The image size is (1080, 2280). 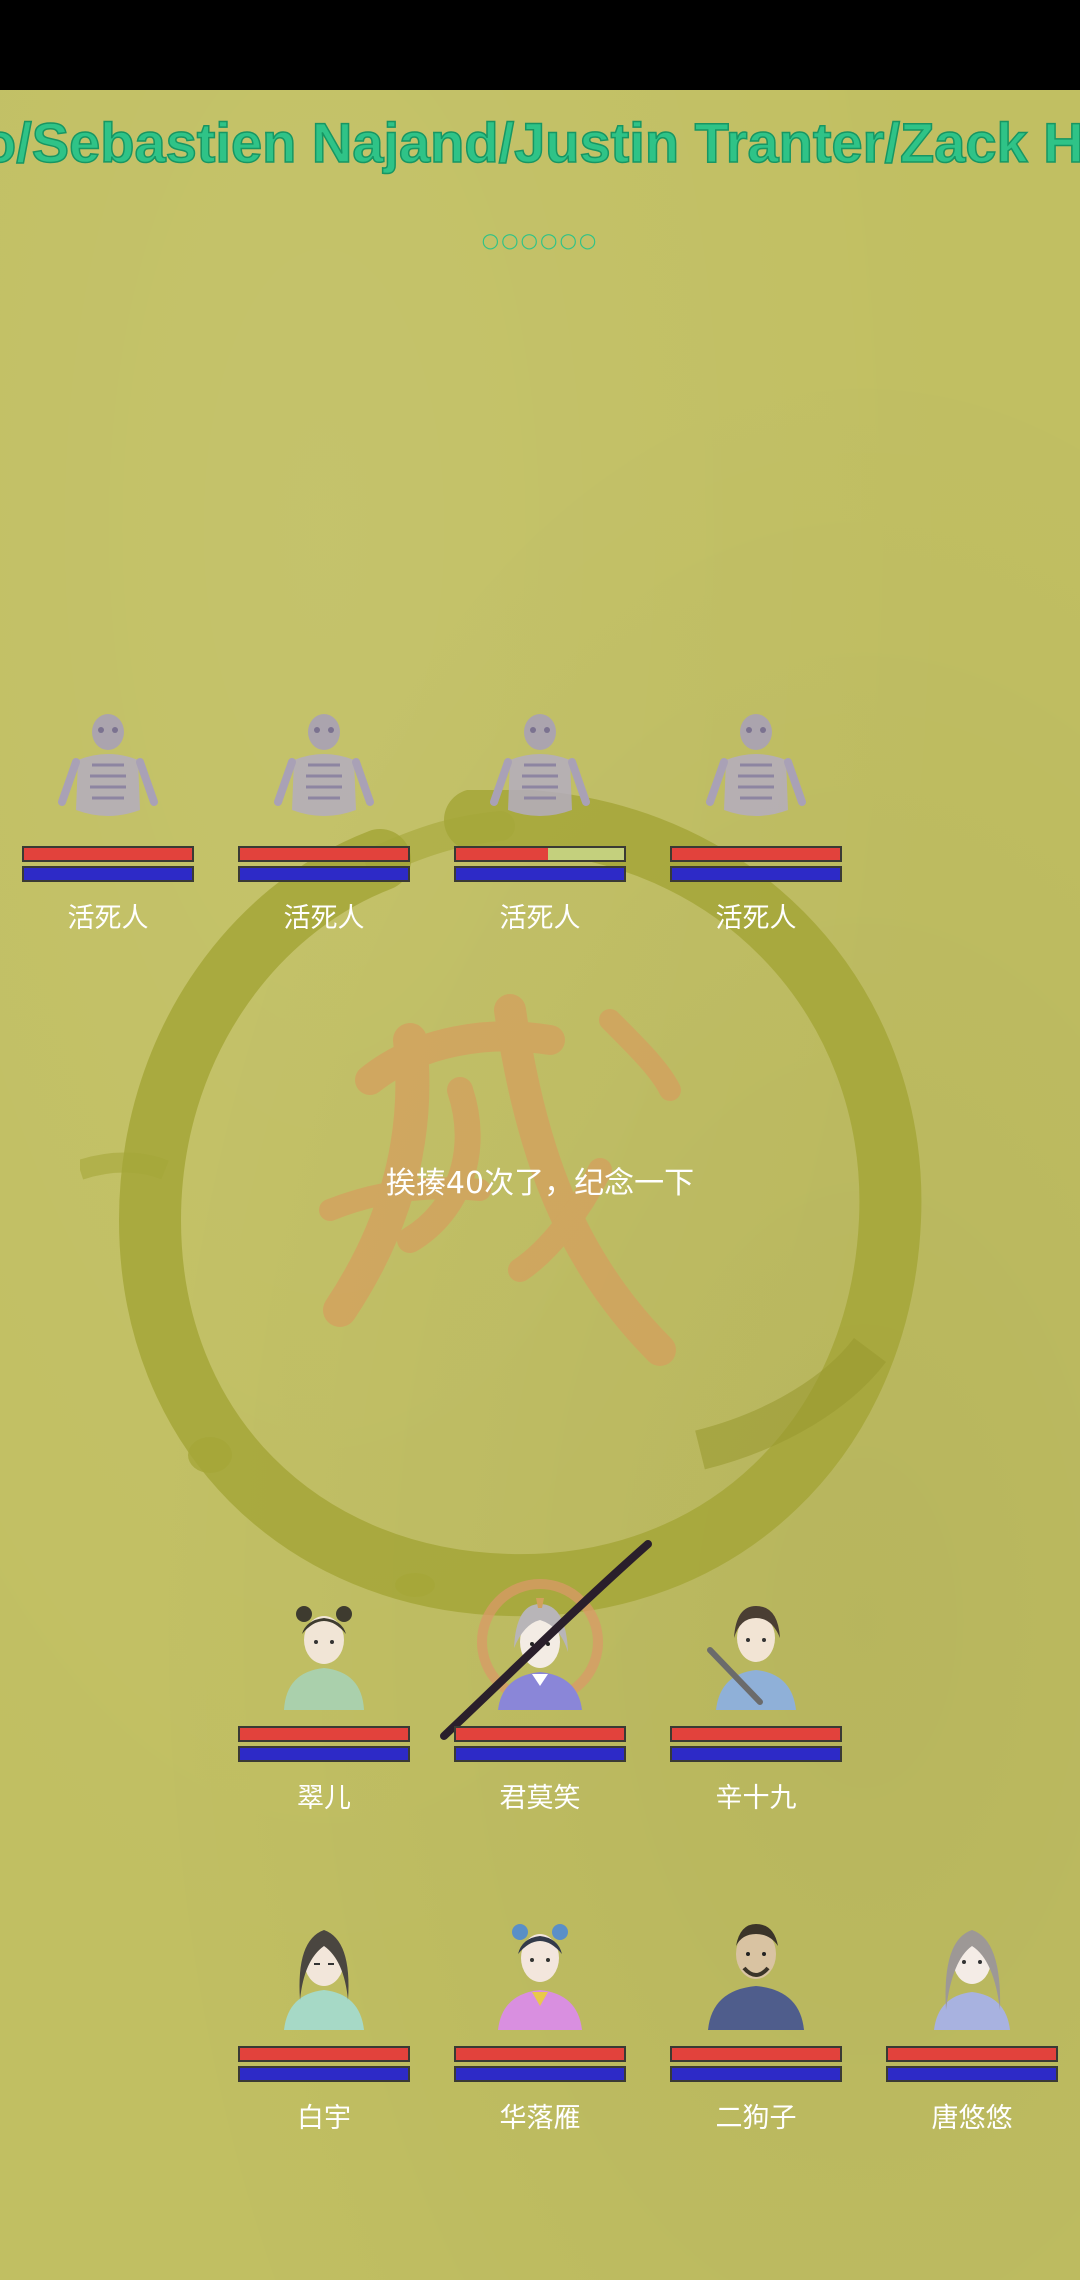 What do you see at coordinates (756, 2118) in the screenshot?
I see `unit-name: 二狗子` at bounding box center [756, 2118].